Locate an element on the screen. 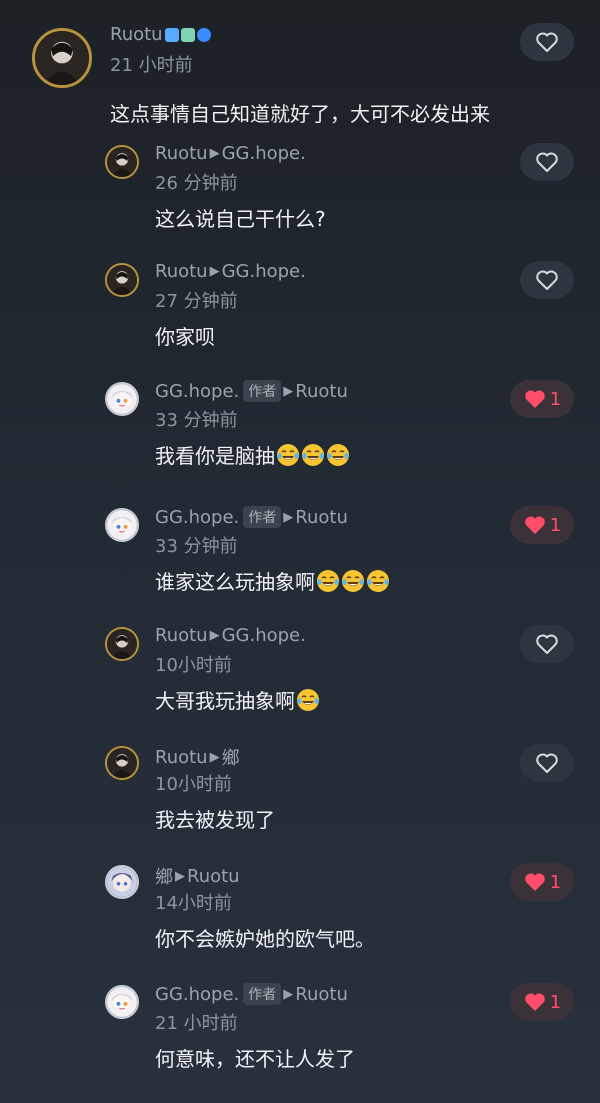 The image size is (600, 1103). reply-time: 21 小时前 is located at coordinates (196, 1023).